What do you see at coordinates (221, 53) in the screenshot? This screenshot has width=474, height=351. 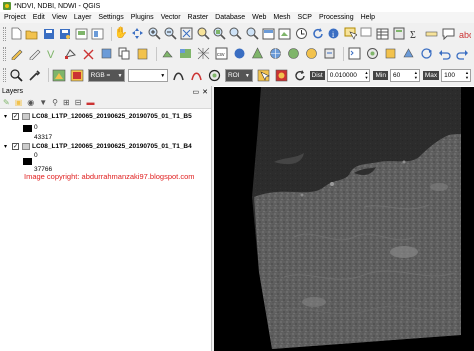 I see `add-csv-icon: csv` at bounding box center [221, 53].